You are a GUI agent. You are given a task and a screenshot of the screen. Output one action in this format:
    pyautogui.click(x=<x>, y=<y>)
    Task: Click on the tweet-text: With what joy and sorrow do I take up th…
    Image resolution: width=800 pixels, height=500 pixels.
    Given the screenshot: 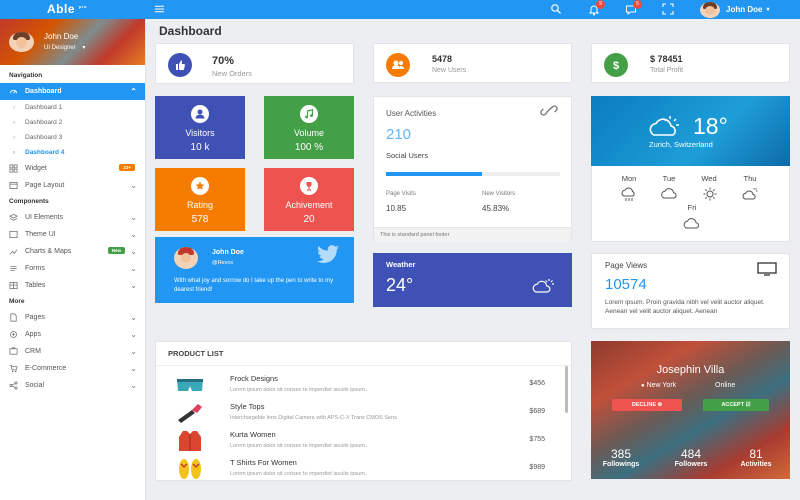 What is the action you would take?
    pyautogui.click(x=254, y=285)
    